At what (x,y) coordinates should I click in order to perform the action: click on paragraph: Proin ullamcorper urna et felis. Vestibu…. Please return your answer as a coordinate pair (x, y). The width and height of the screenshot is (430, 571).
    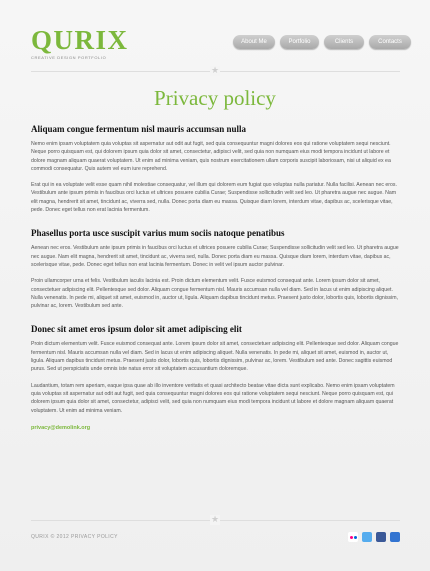
    Looking at the image, I should click on (215, 294).